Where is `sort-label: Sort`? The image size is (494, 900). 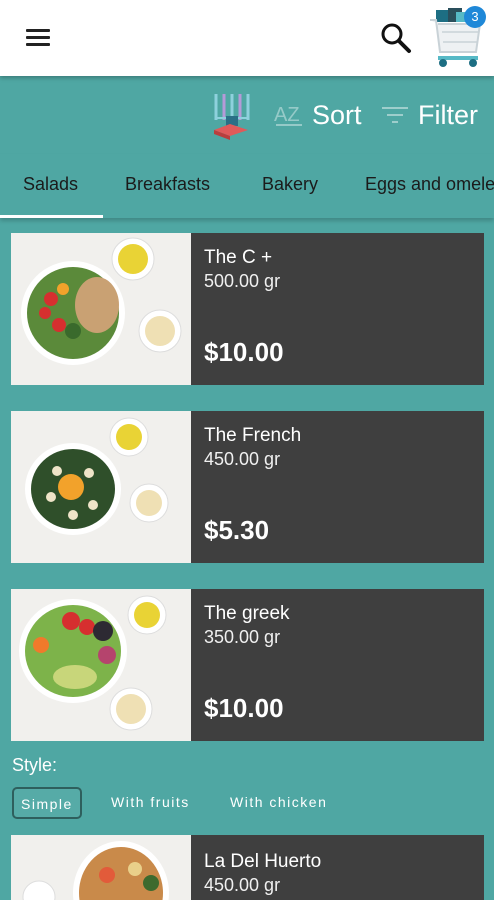
sort-label: Sort is located at coordinates (337, 114).